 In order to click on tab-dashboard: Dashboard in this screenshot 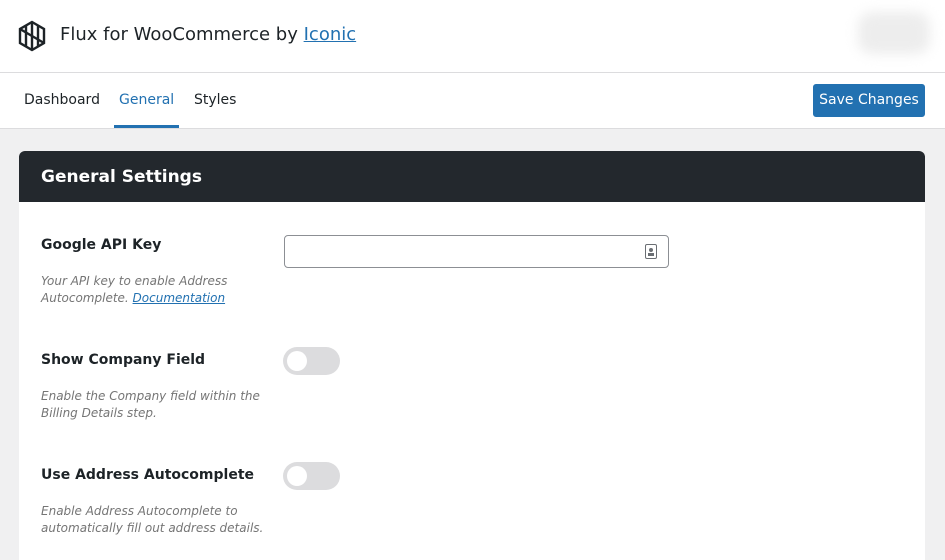, I will do `click(62, 100)`.